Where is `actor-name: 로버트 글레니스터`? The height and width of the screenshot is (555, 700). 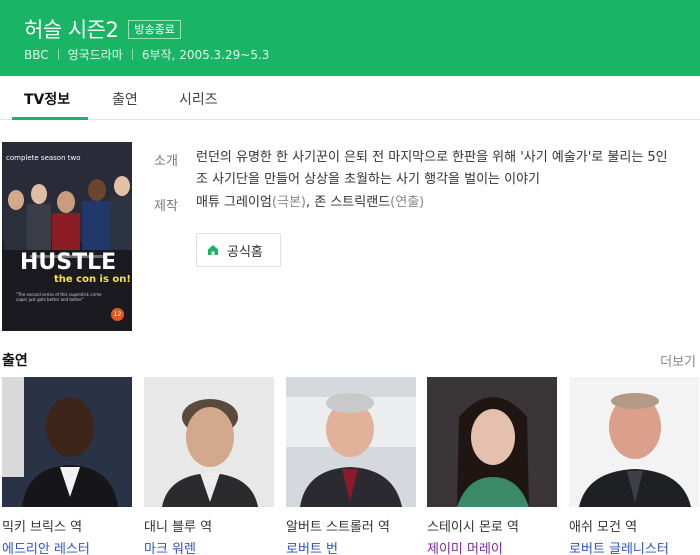 actor-name: 로버트 글레니스터 is located at coordinates (619, 546).